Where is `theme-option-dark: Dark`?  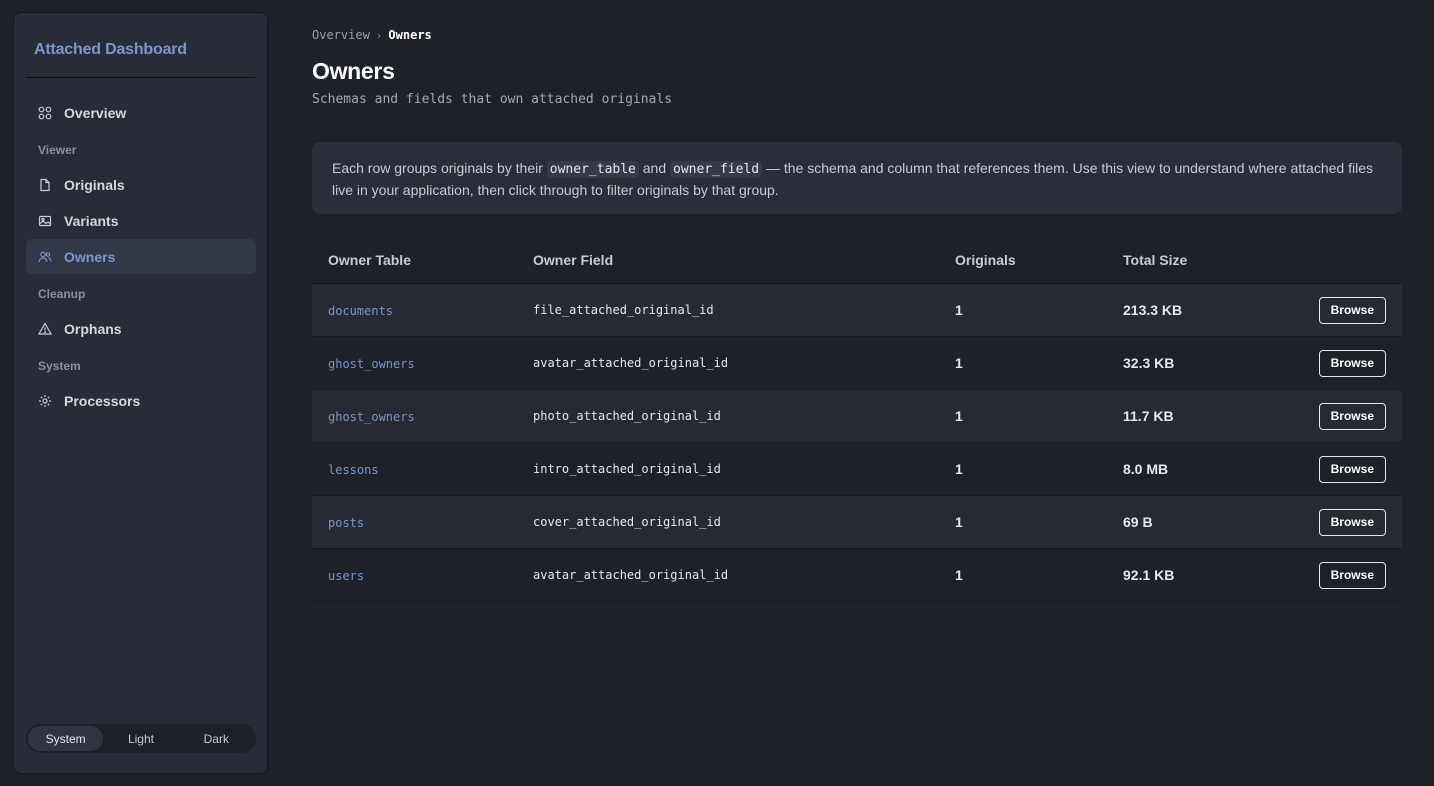 theme-option-dark: Dark is located at coordinates (216, 738).